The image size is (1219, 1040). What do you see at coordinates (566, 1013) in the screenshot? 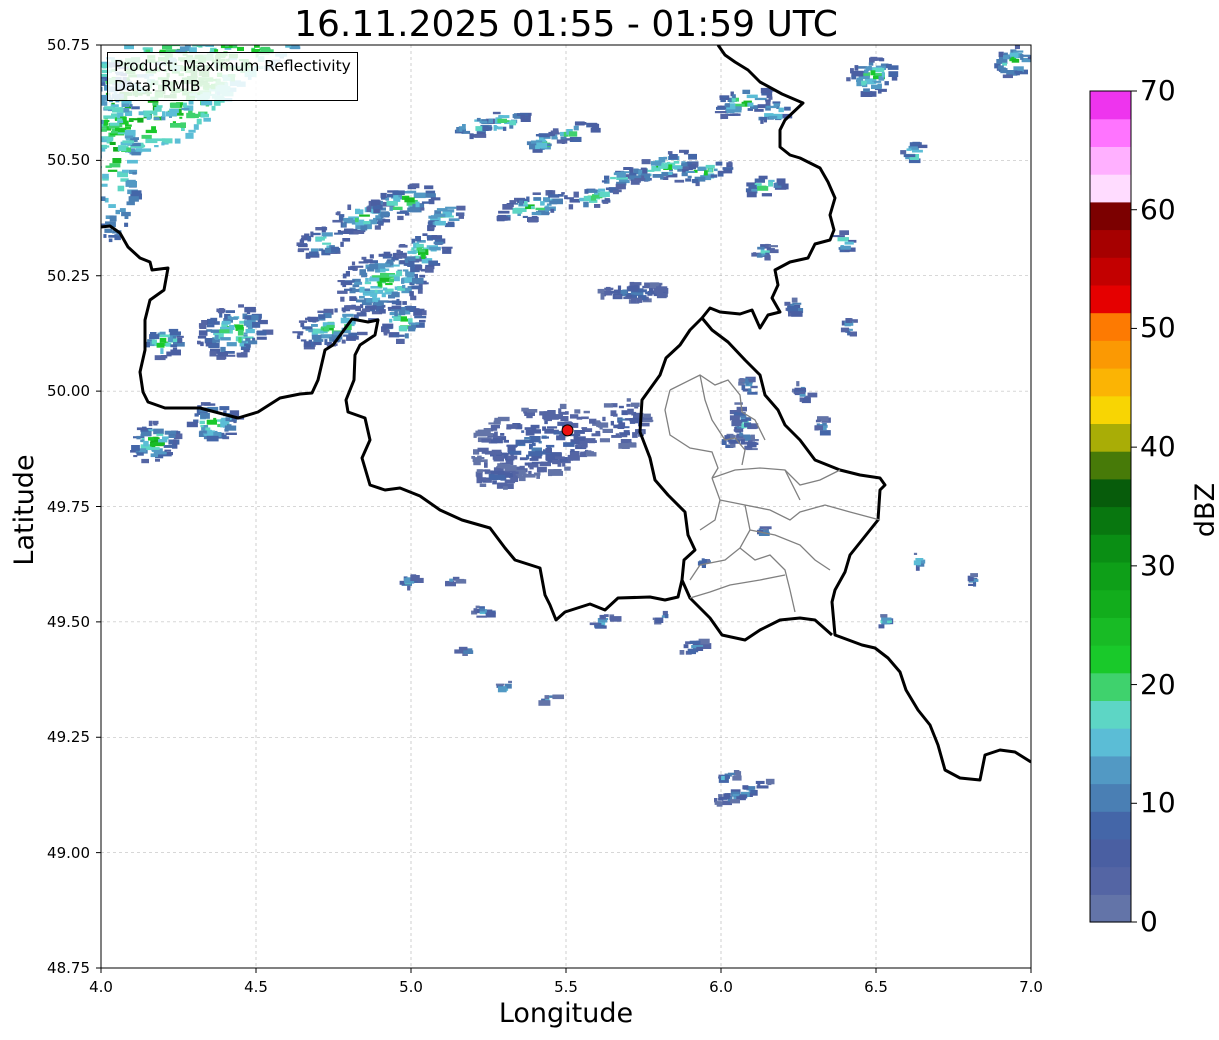
I see `x-axis-label: Longitude` at bounding box center [566, 1013].